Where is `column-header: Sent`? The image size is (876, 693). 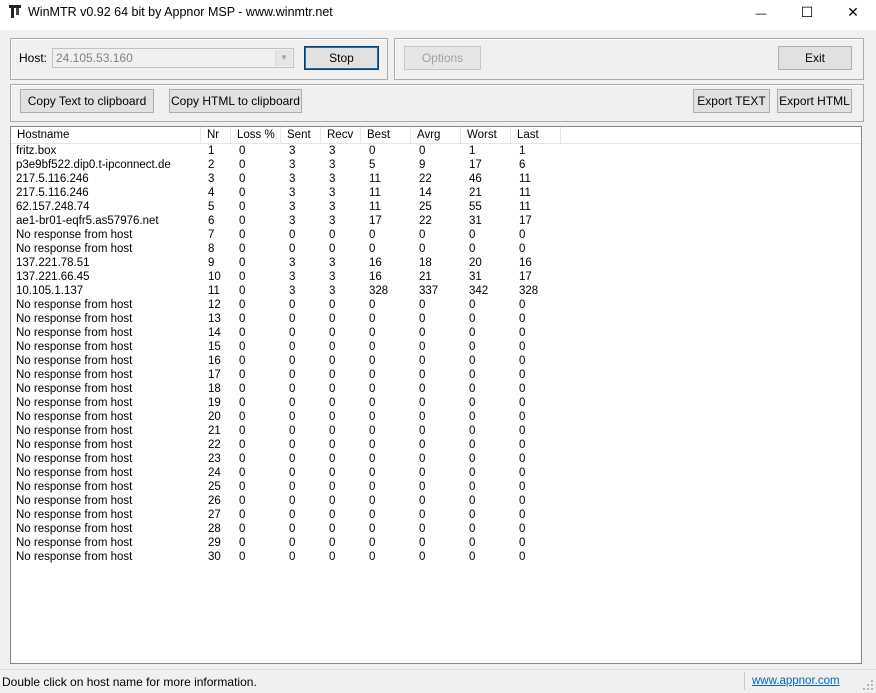 column-header: Sent is located at coordinates (301, 135).